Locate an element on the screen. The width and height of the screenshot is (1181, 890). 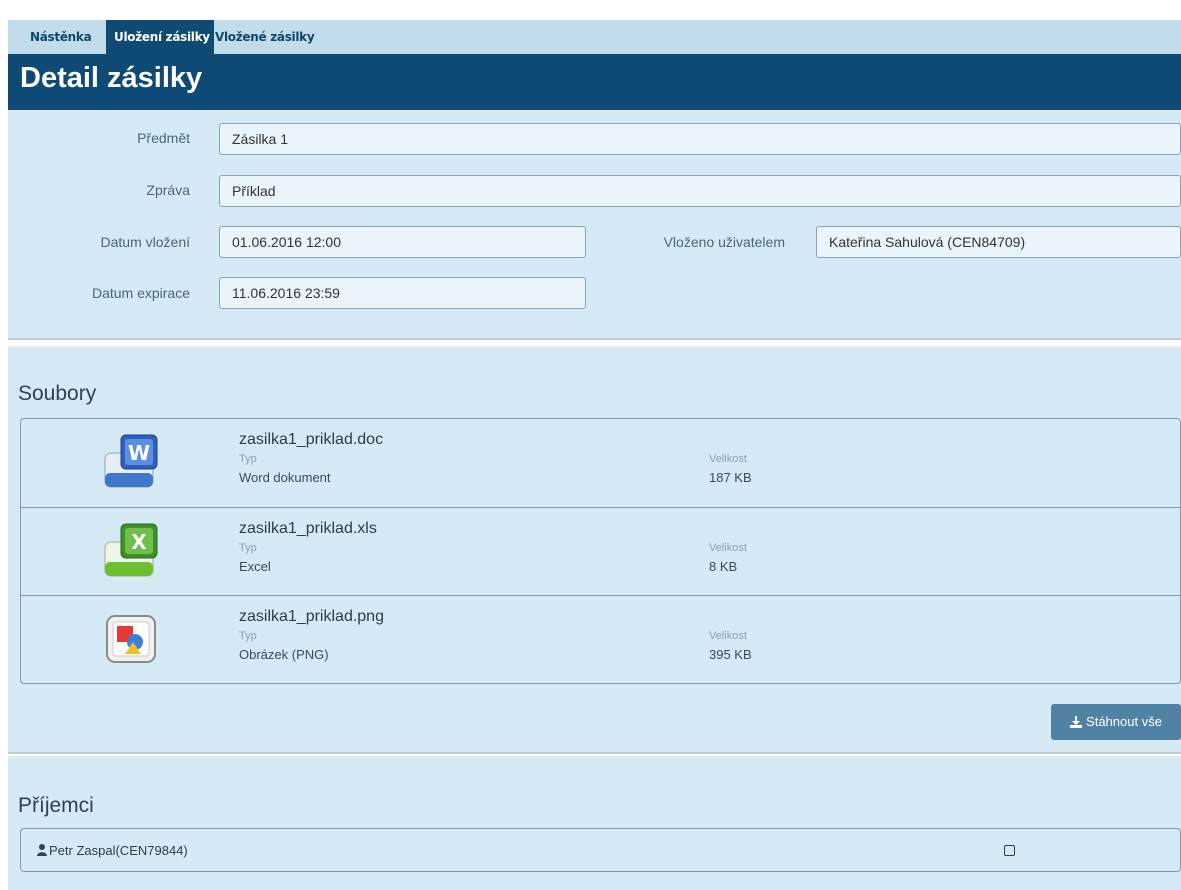
inserted-date-label: Datum vložení is located at coordinates (145, 242).